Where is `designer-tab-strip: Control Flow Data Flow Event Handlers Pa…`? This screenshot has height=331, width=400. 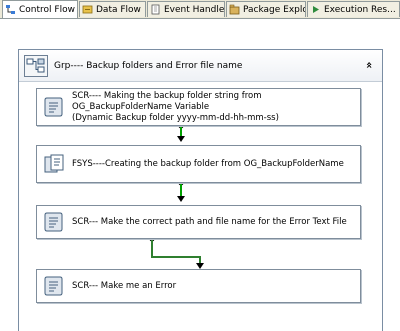
designer-tab-strip: Control Flow Data Flow Event Handlers Pa… is located at coordinates (200, 9).